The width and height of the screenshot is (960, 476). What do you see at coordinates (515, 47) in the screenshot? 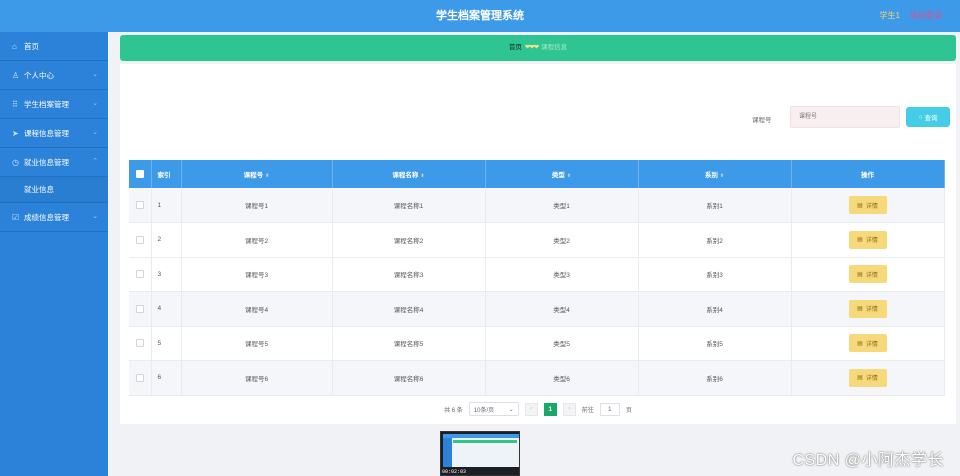
I see `breadcrumb-home: 首页` at bounding box center [515, 47].